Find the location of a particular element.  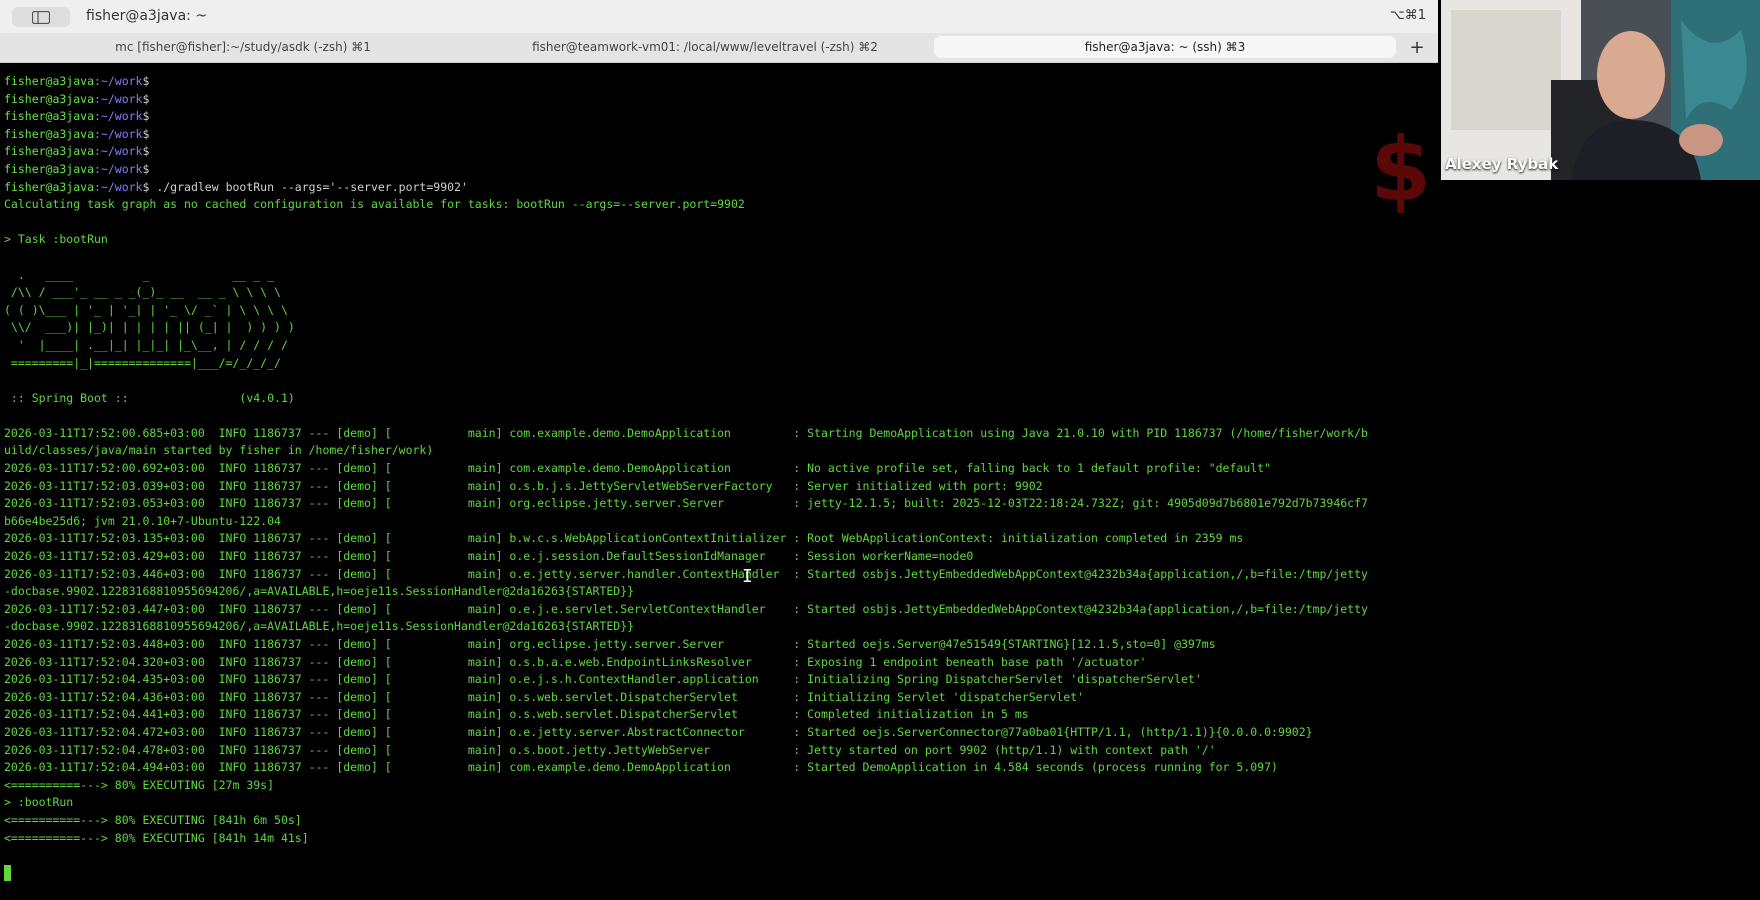

new-tab-button: + is located at coordinates (1417, 47).